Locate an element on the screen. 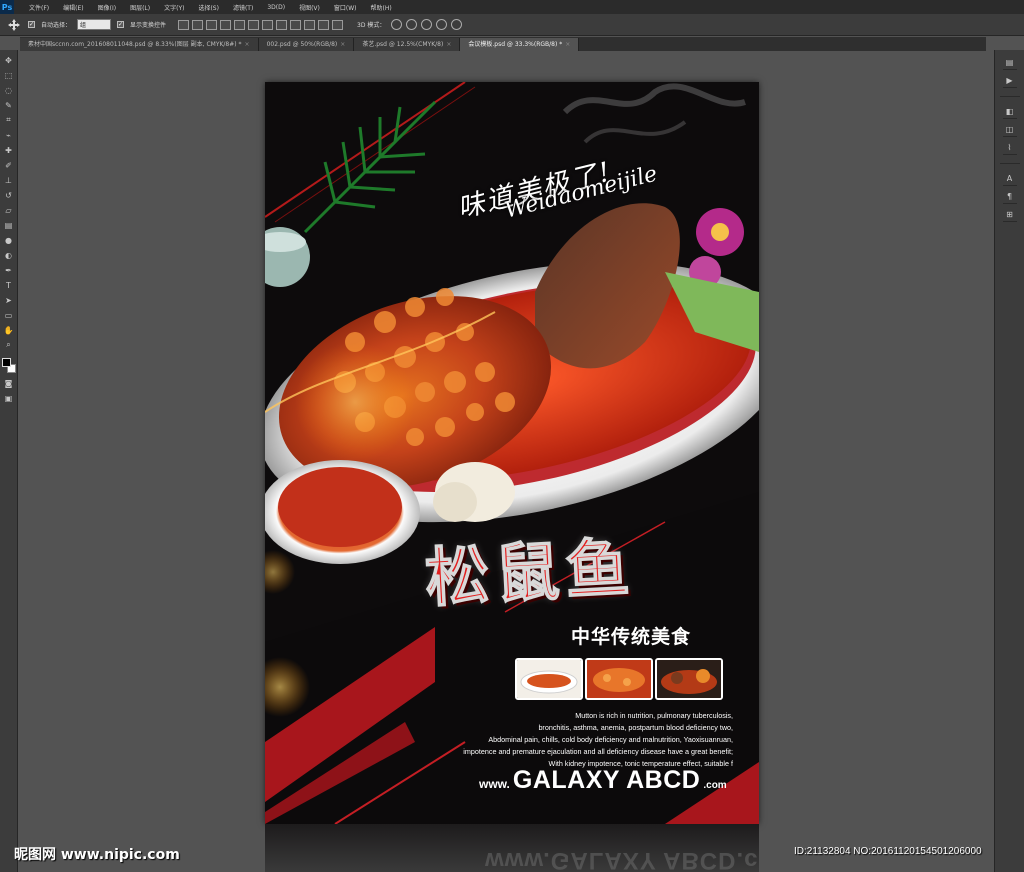  auto-select-checkbox is located at coordinates (31, 24).